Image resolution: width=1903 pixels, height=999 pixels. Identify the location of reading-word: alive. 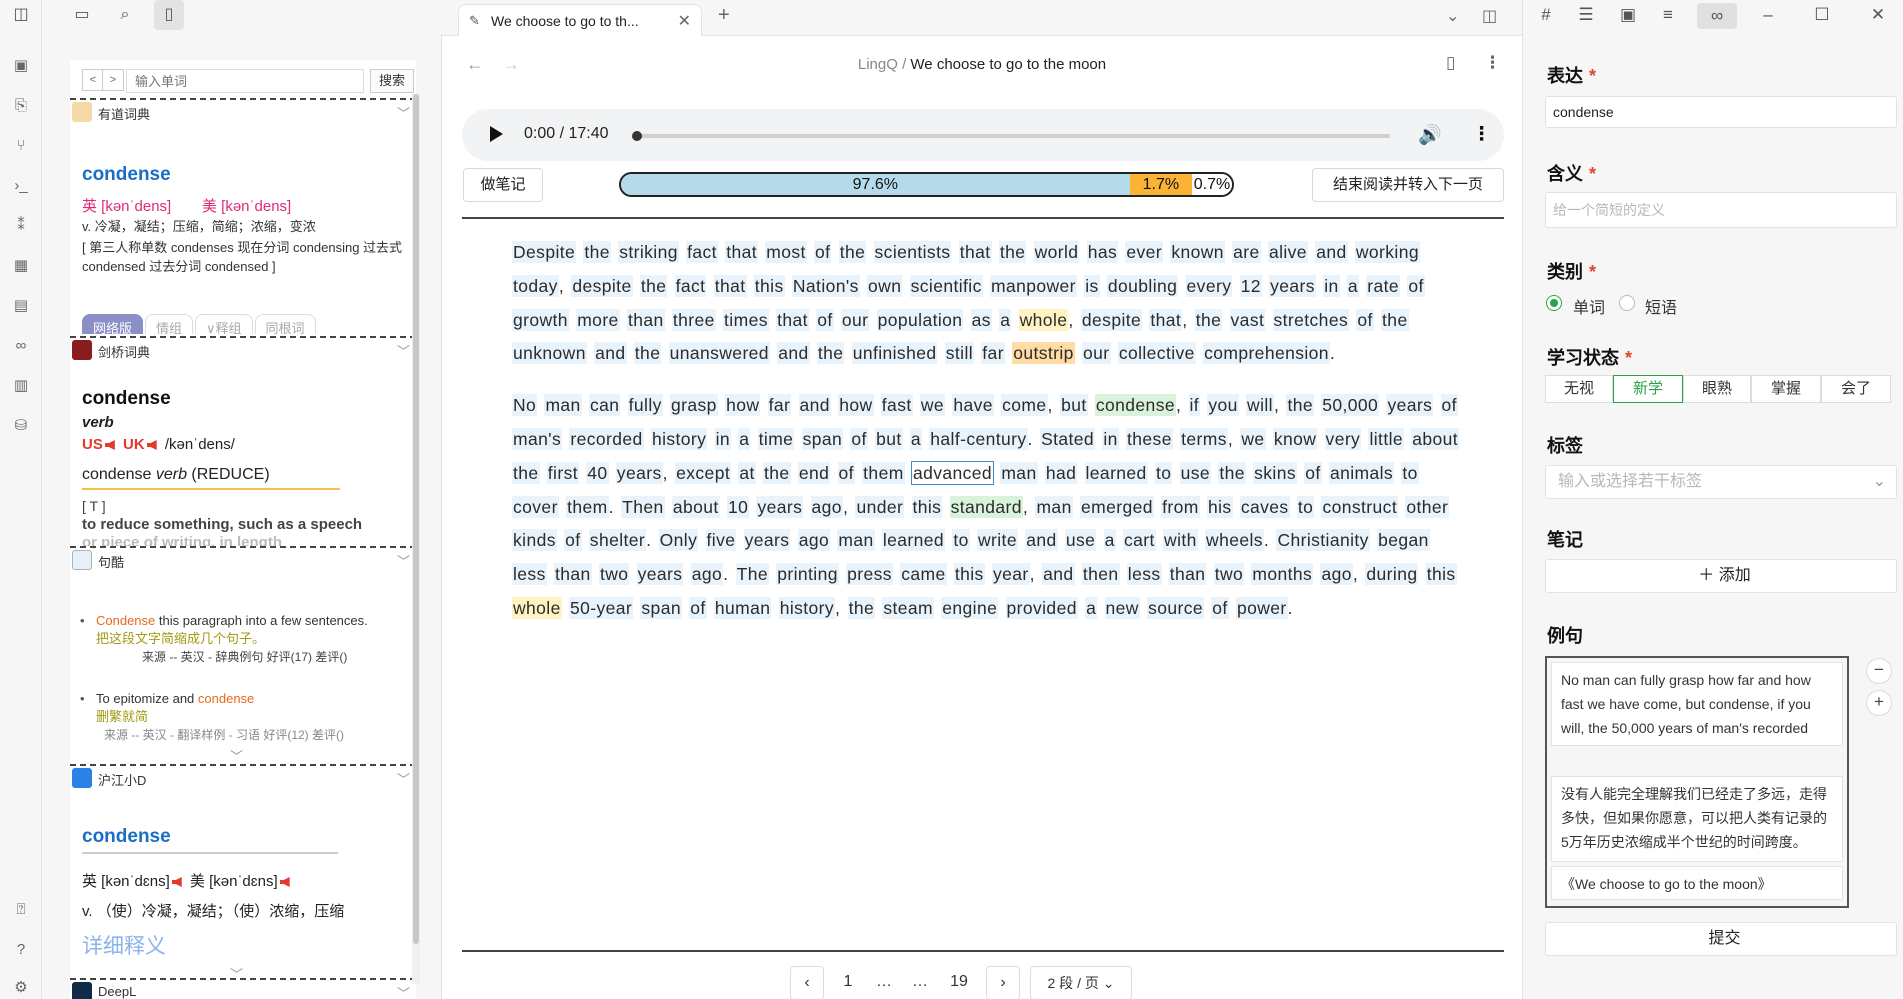
(1287, 252).